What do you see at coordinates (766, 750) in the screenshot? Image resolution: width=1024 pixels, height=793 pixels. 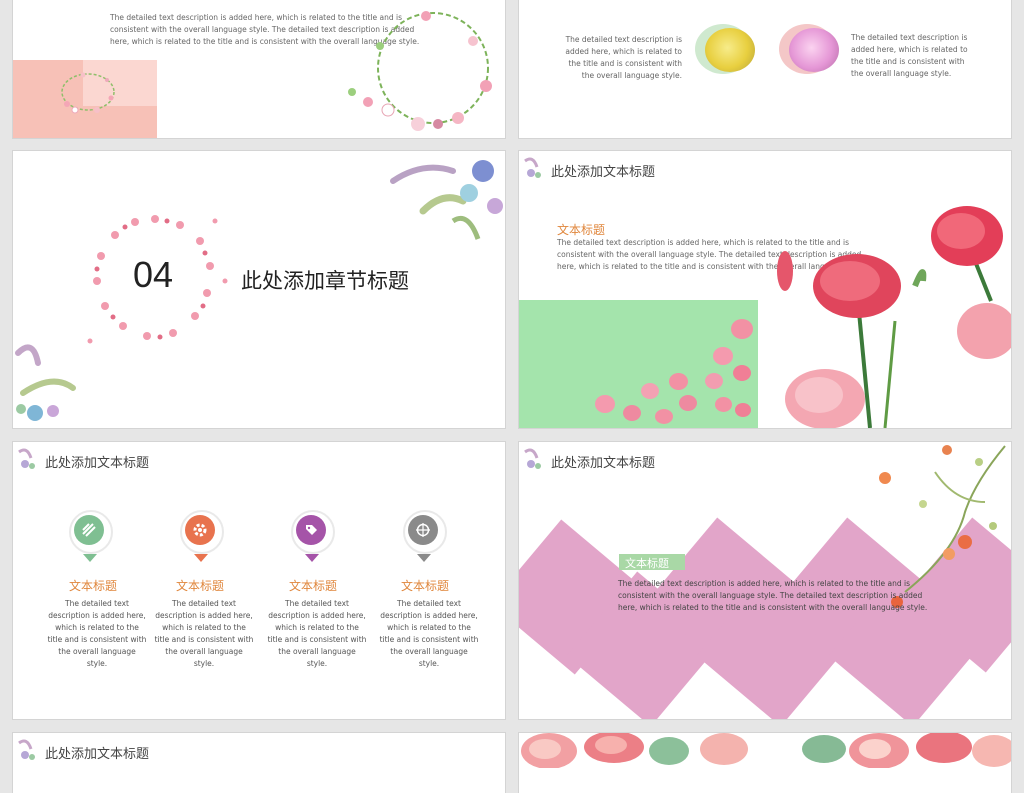 I see `peony-border-icon` at bounding box center [766, 750].